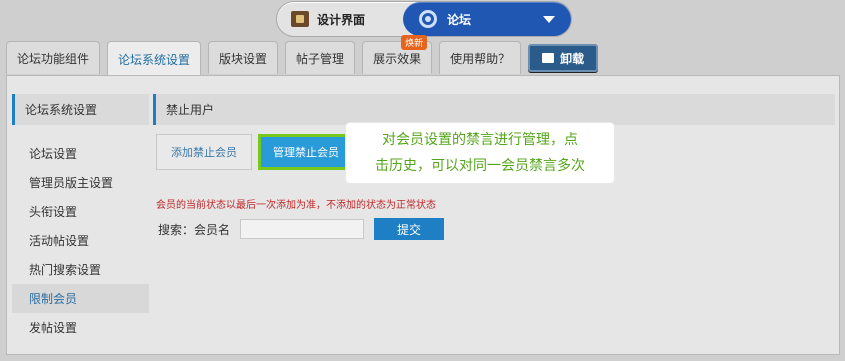 This screenshot has width=845, height=361. I want to click on new-badge: 焕新, so click(414, 42).